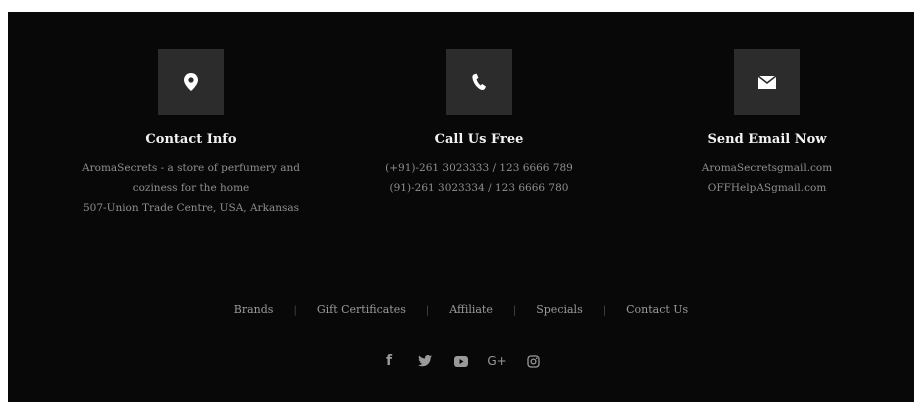 This screenshot has width=922, height=410. What do you see at coordinates (533, 361) in the screenshot?
I see `instagram-icon` at bounding box center [533, 361].